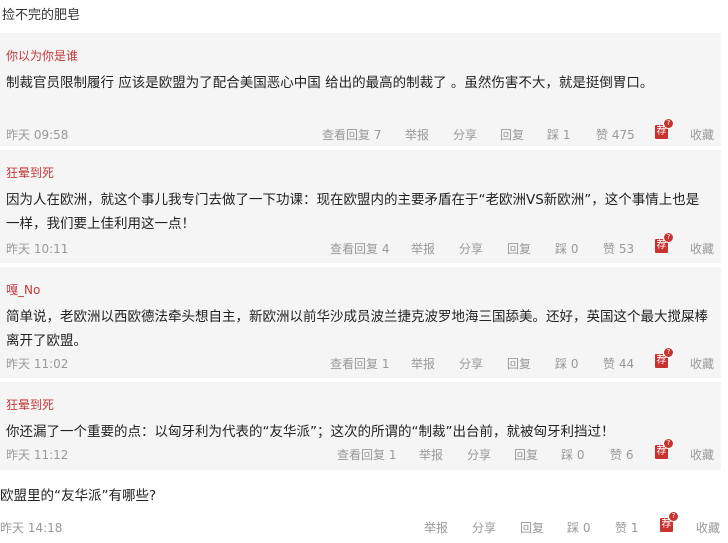 This screenshot has width=728, height=543. Describe the element at coordinates (618, 248) in the screenshot. I see `like-link: 赞 53` at that location.